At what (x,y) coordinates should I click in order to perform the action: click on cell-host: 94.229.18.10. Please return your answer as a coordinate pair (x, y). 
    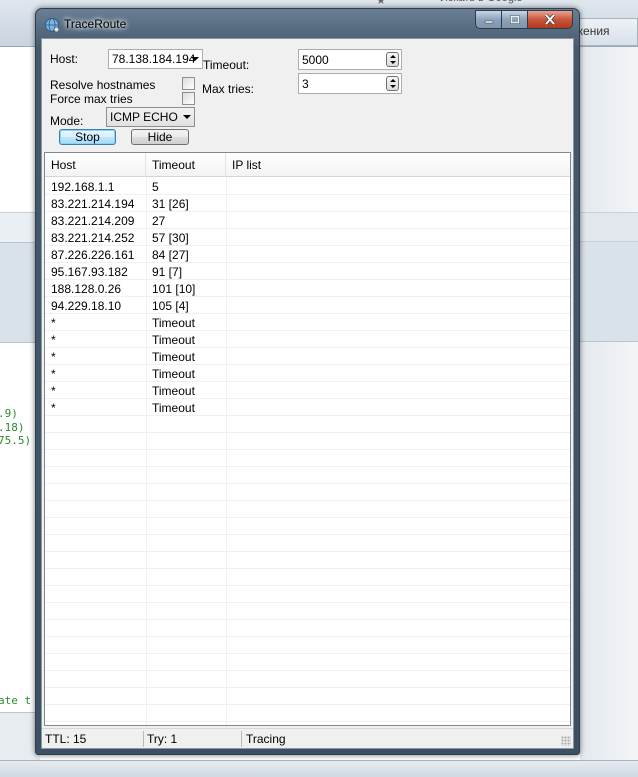
    Looking at the image, I should click on (86, 306).